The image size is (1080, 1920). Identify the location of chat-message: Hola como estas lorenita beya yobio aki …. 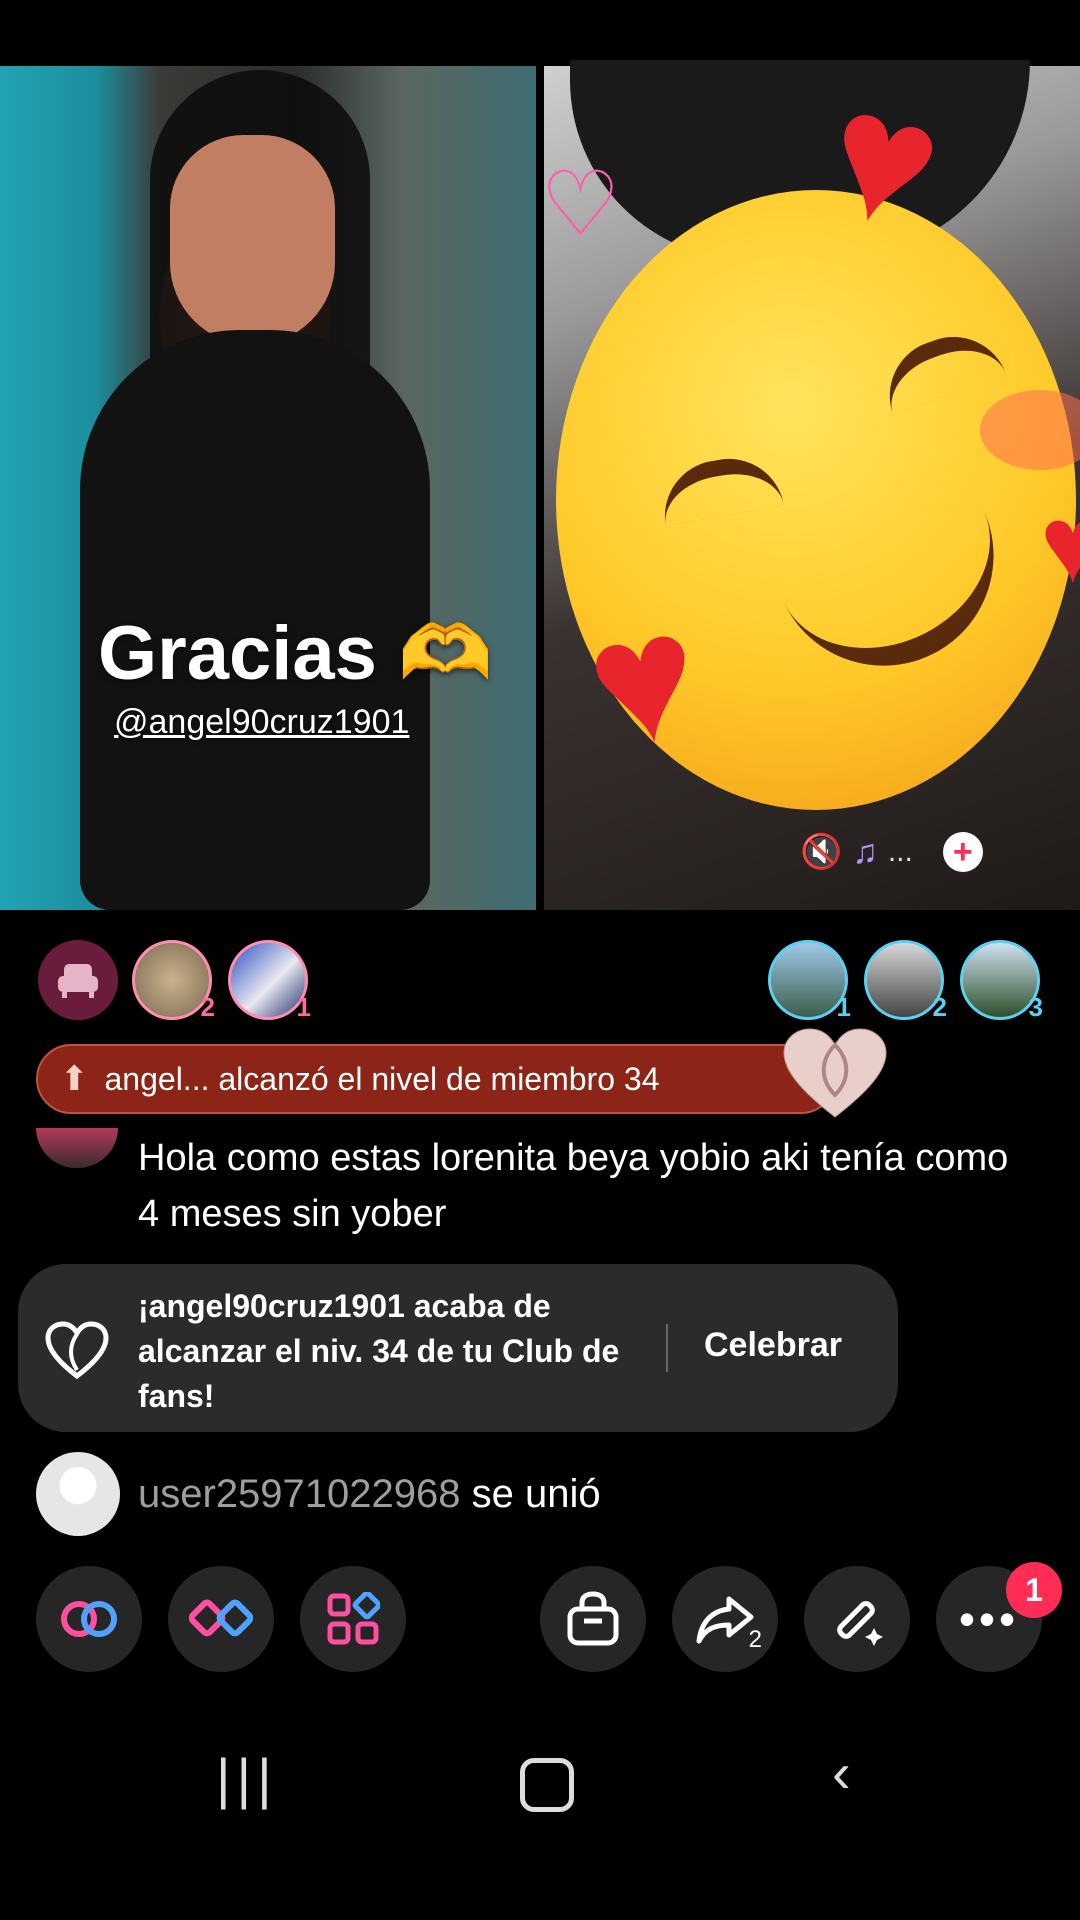
(573, 1186).